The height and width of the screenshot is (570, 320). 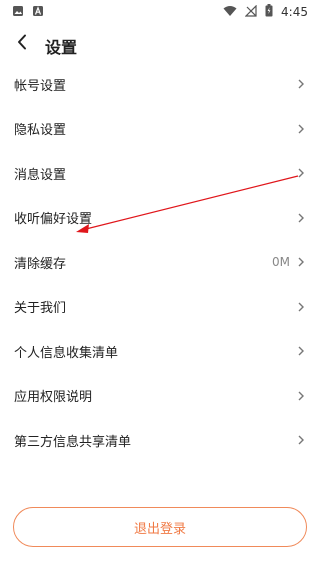 What do you see at coordinates (250, 12) in the screenshot?
I see `signal-off-icon` at bounding box center [250, 12].